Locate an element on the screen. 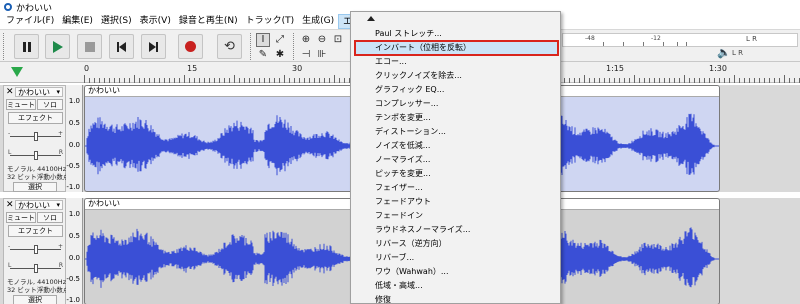  envelope-tool-icon: ⤢ is located at coordinates (280, 40).